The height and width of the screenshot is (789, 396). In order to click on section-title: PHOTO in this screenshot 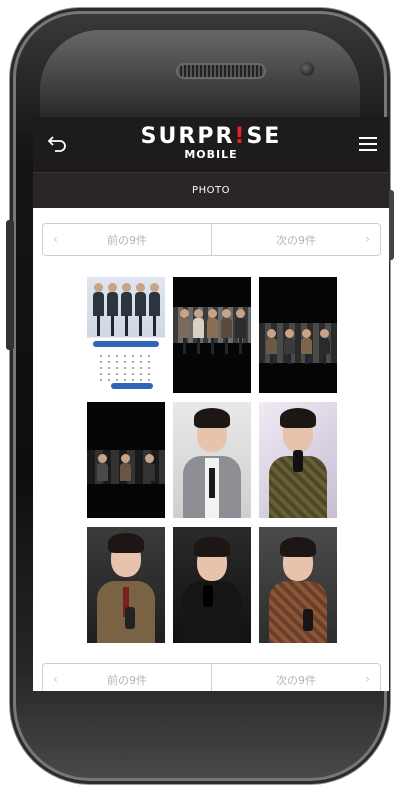, I will do `click(211, 190)`.